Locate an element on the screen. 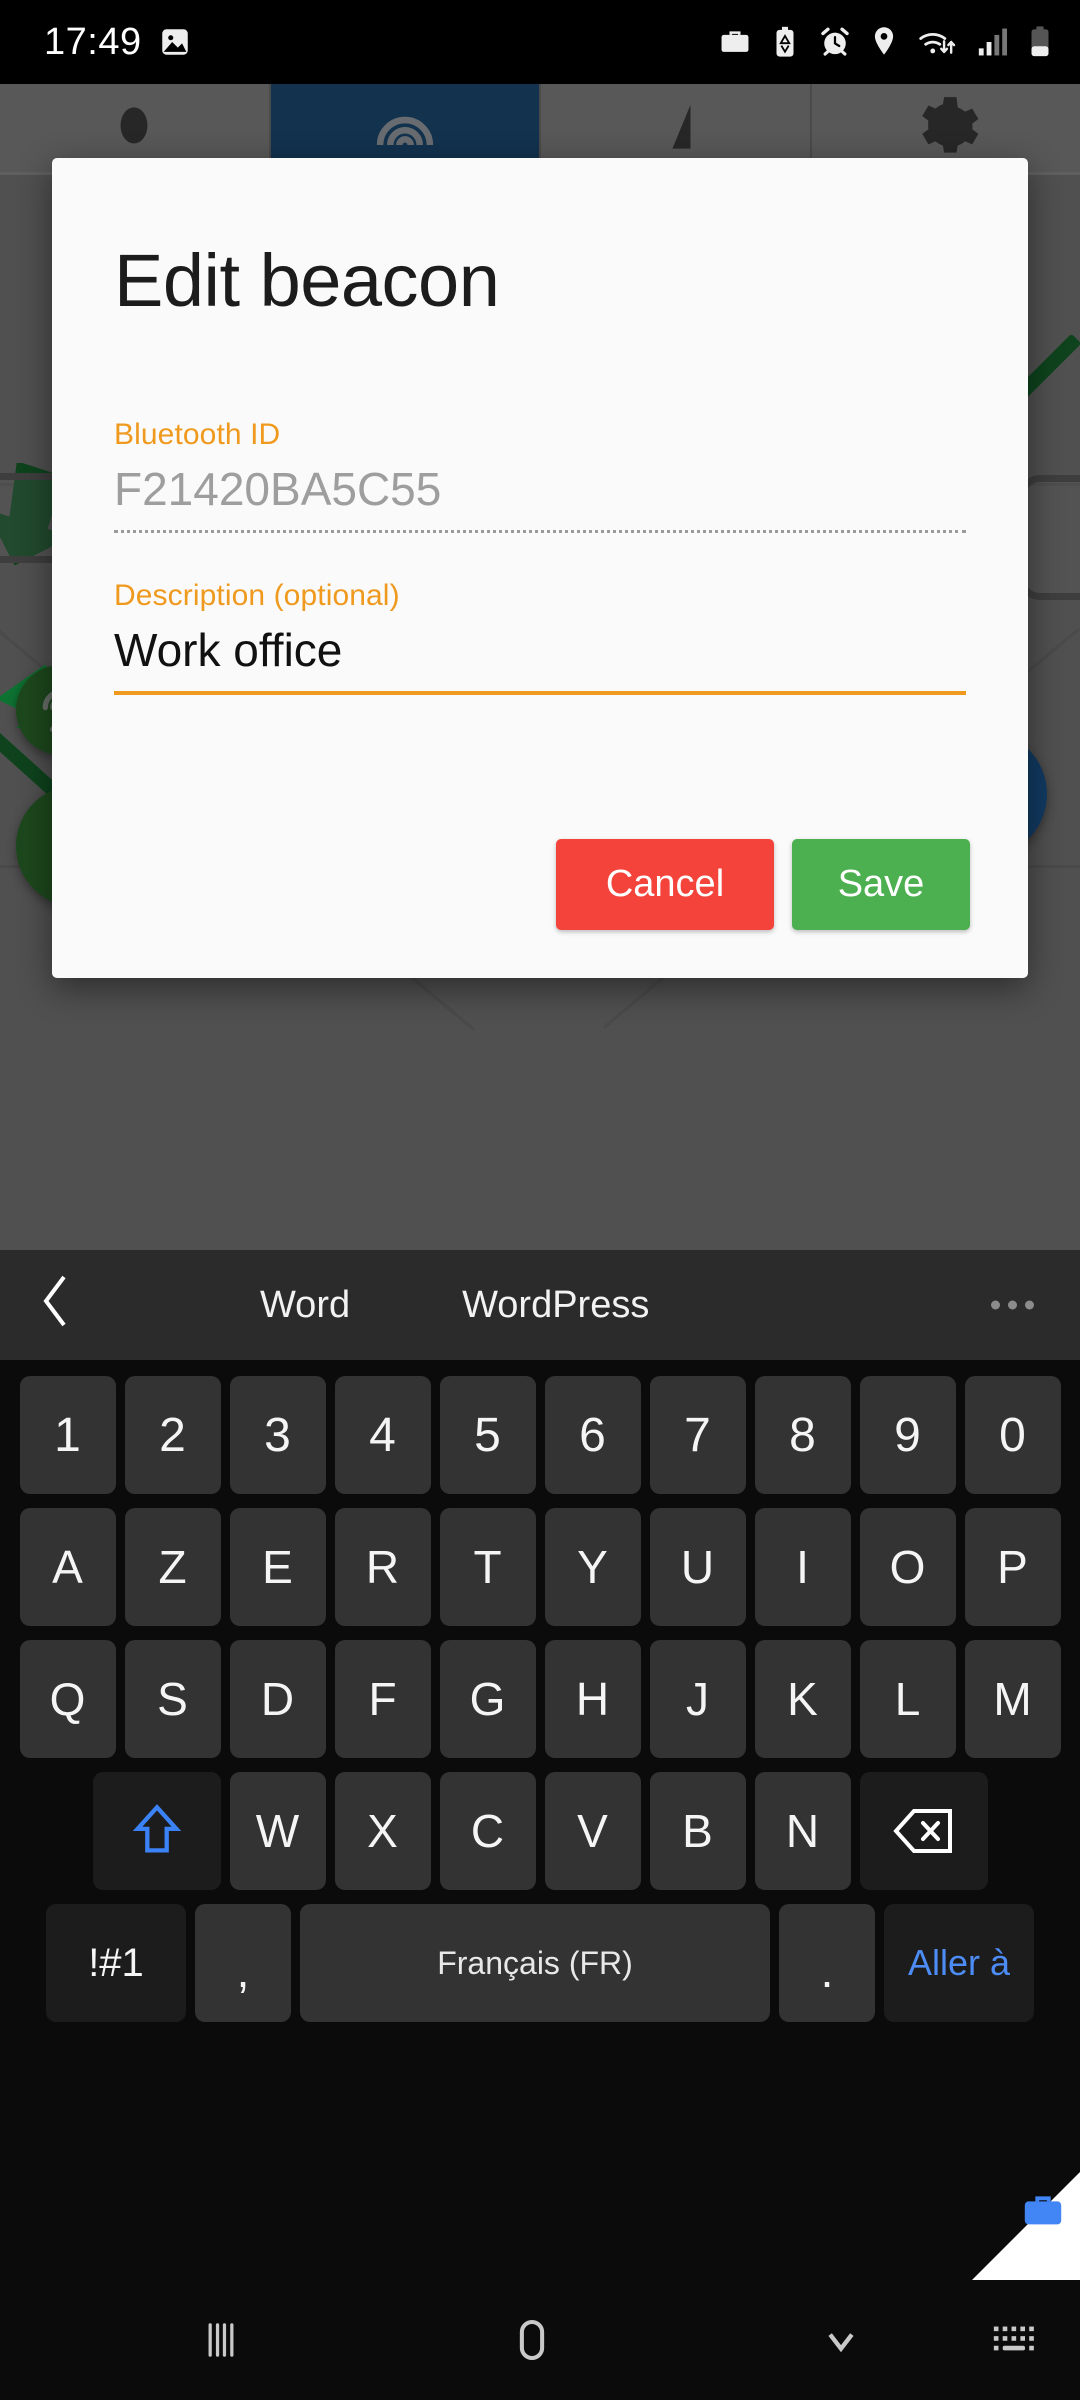  key-f: F is located at coordinates (382, 1699).